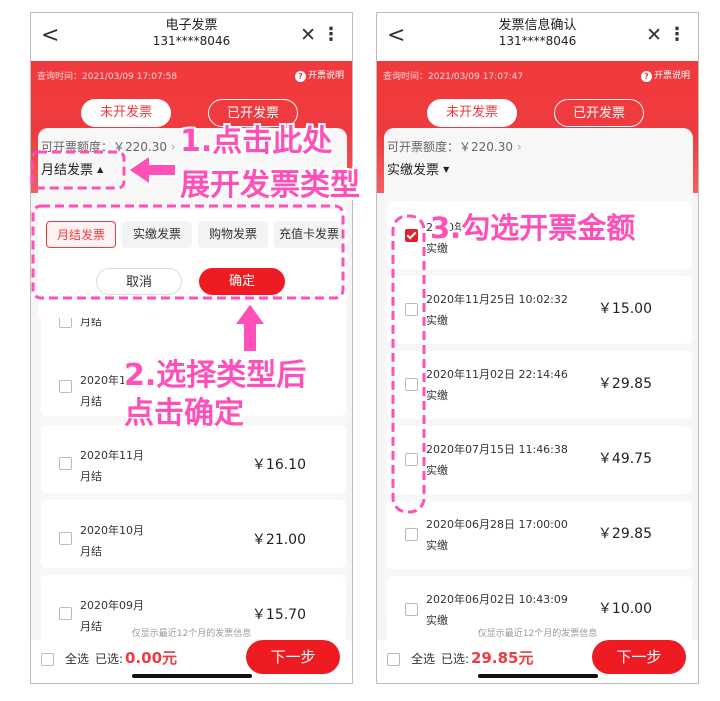 The height and width of the screenshot is (701, 720). What do you see at coordinates (242, 281) in the screenshot?
I see `confirm-button: 确定` at bounding box center [242, 281].